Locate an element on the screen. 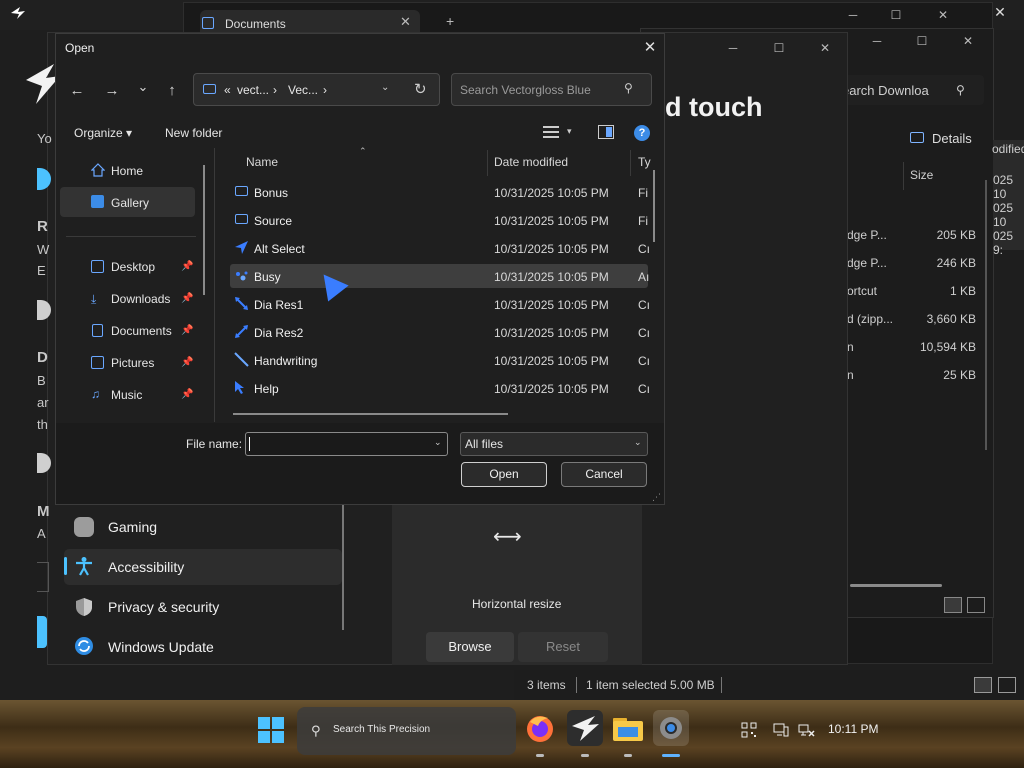  home-icon is located at coordinates (98, 171).